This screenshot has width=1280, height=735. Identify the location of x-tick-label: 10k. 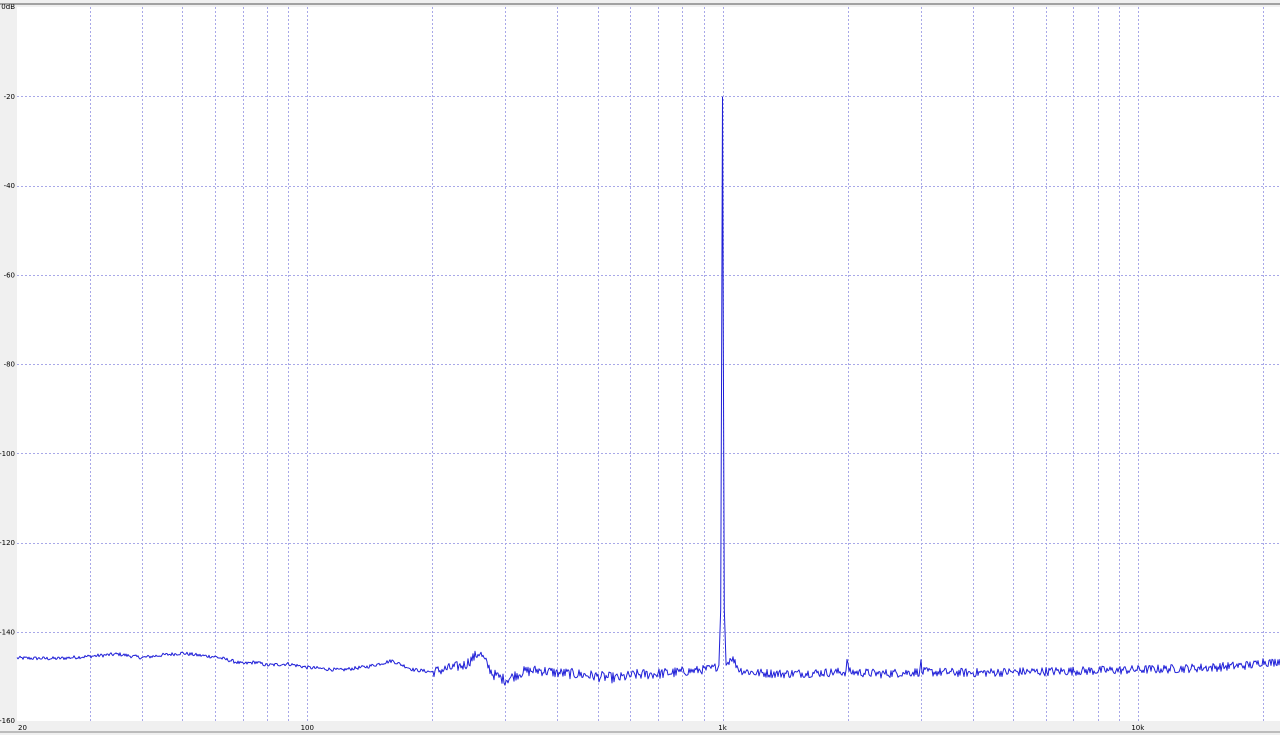
(1138, 728).